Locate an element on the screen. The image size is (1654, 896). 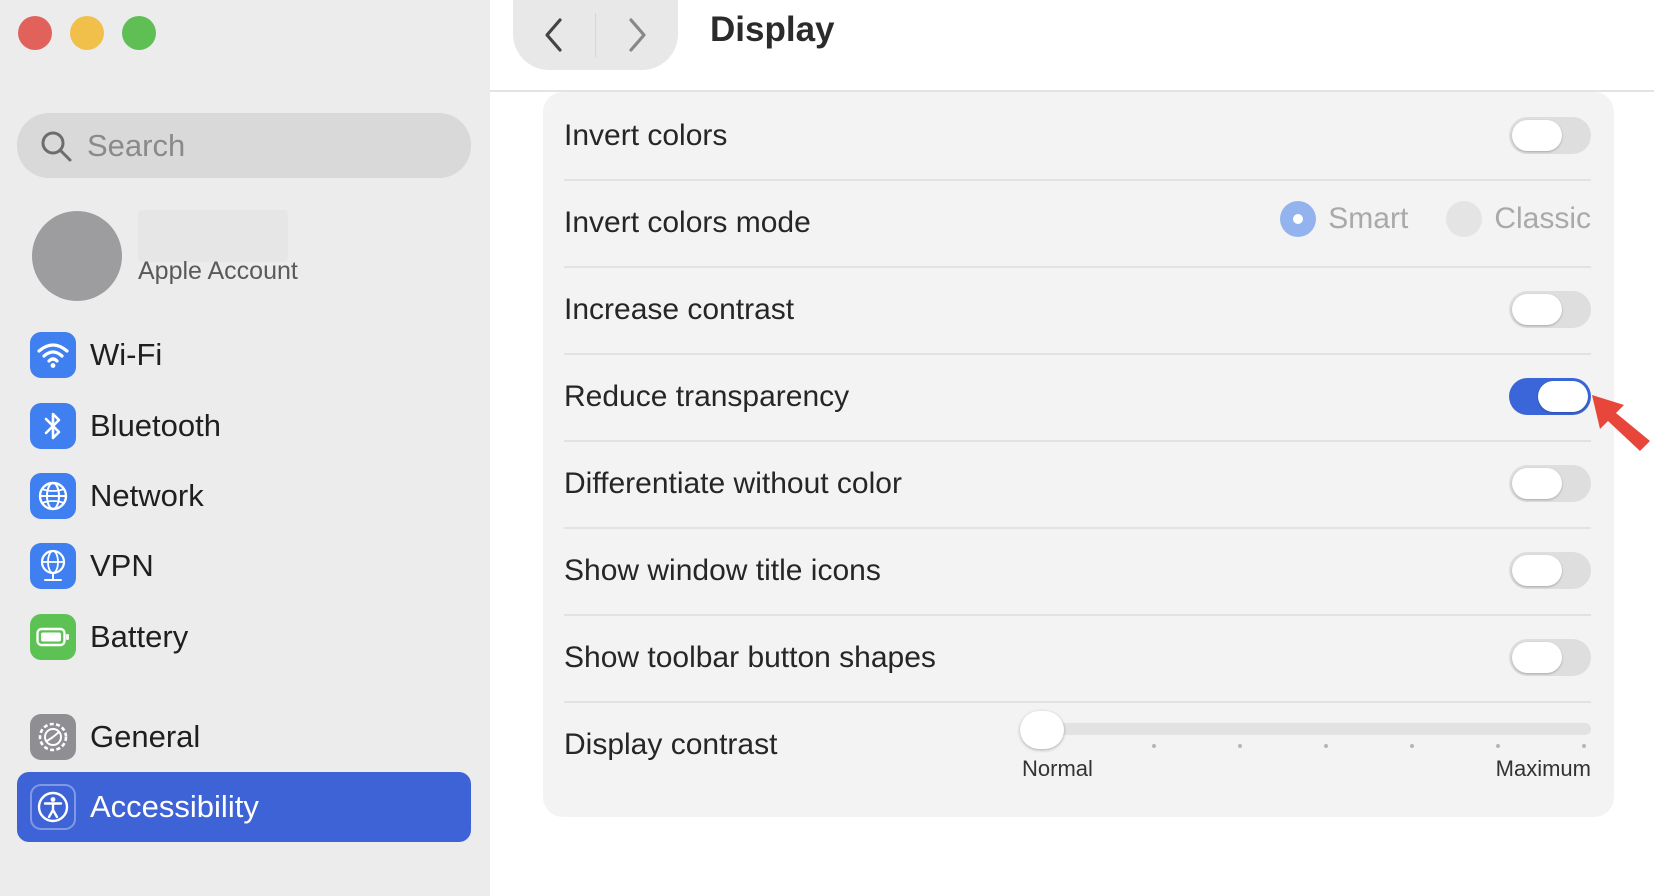
slider-max-label: Maximum is located at coordinates (1543, 768).